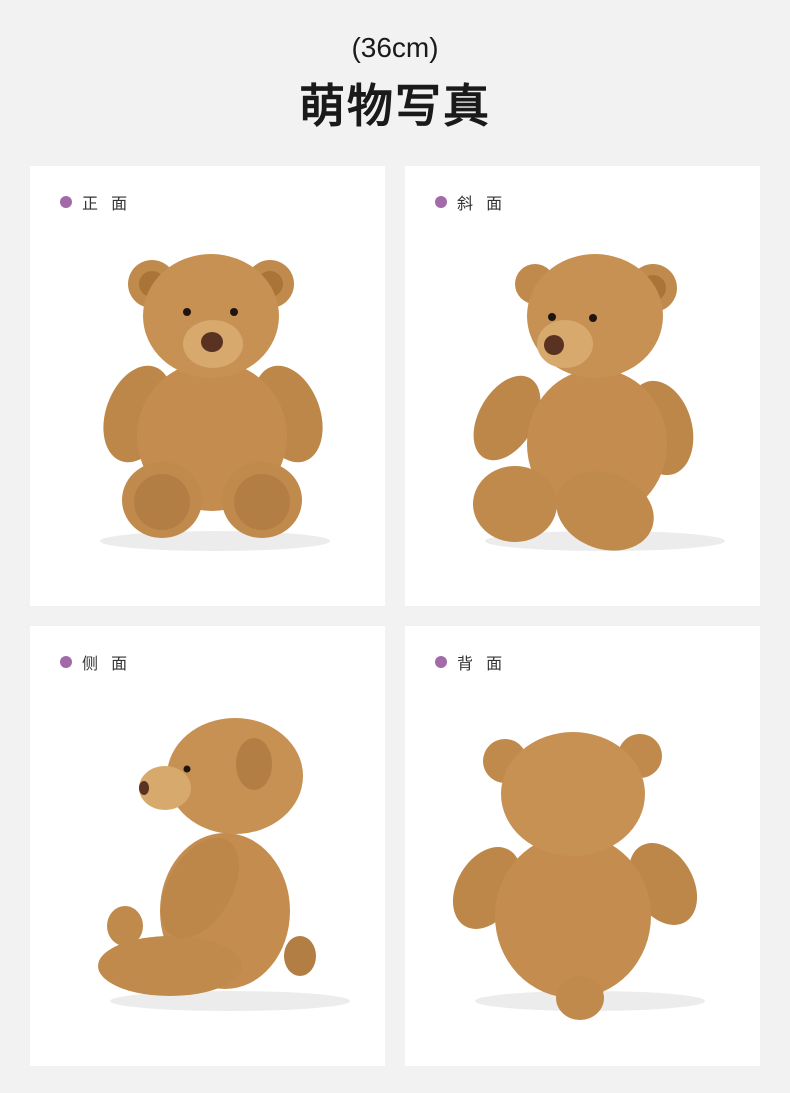  What do you see at coordinates (395, 106) in the screenshot?
I see `page-title: 萌物写真` at bounding box center [395, 106].